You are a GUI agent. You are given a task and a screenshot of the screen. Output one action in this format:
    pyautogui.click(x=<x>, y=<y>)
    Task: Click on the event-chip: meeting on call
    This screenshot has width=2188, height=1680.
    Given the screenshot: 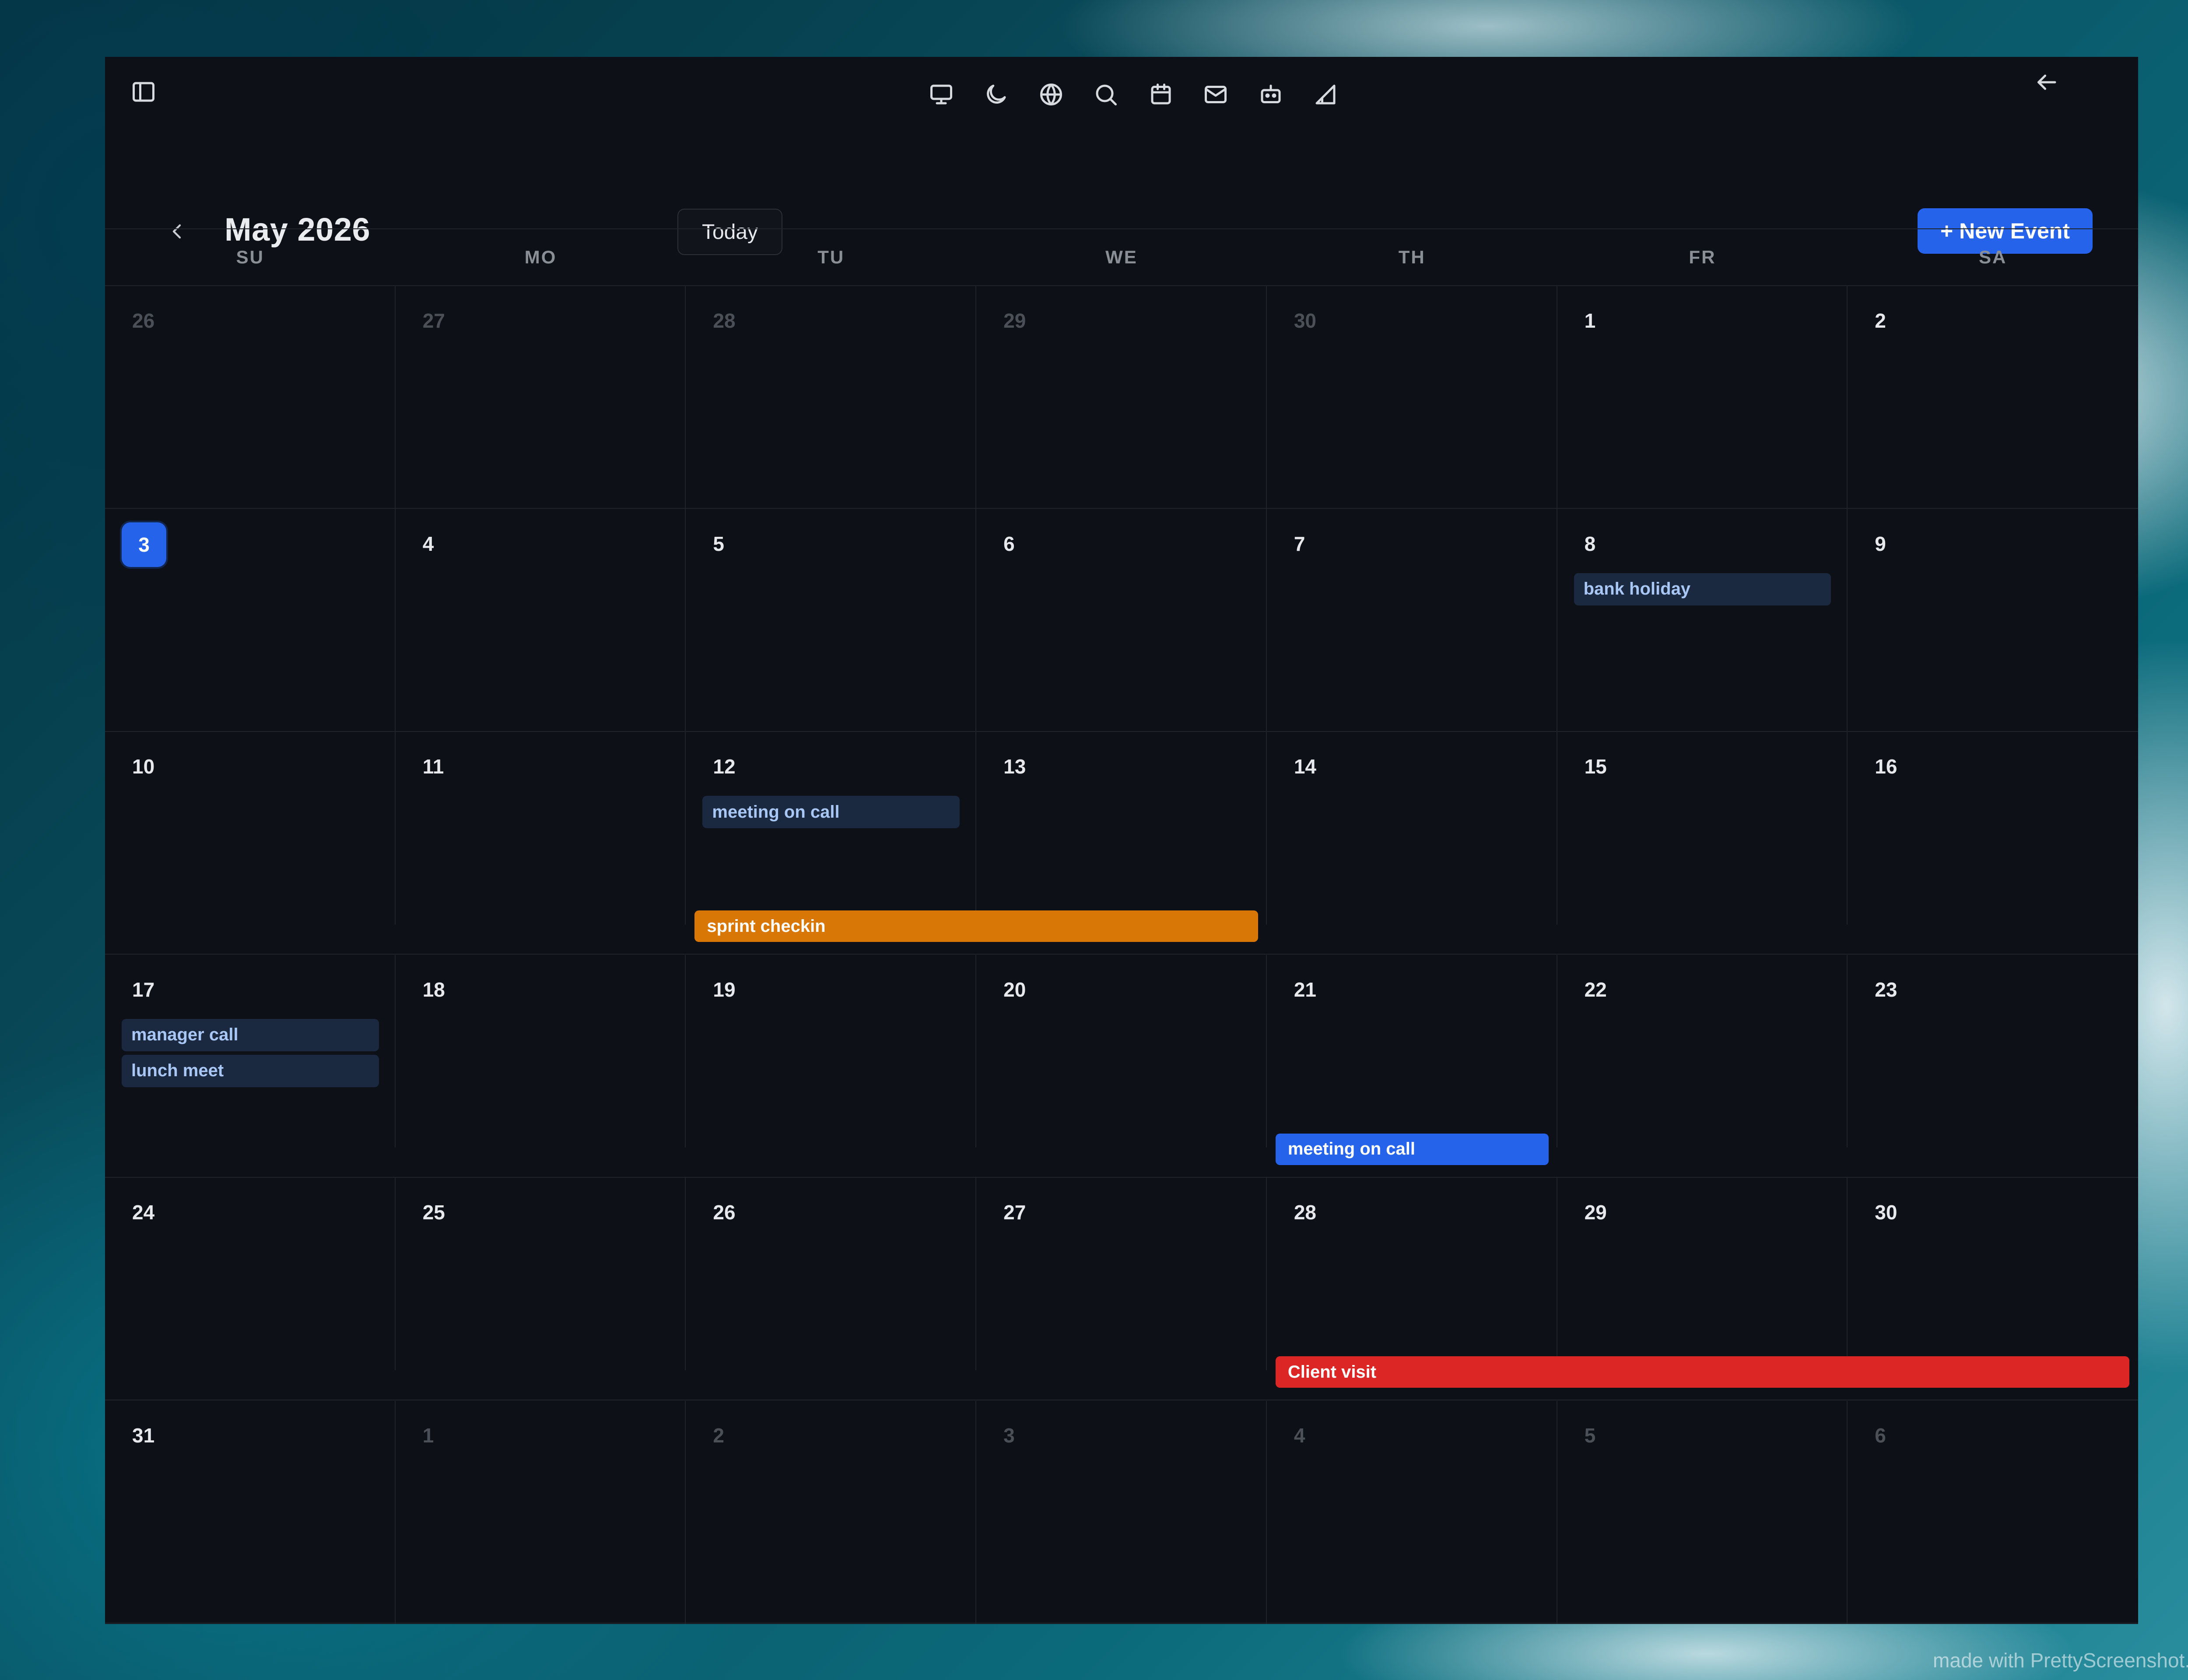 What is the action you would take?
    pyautogui.click(x=831, y=812)
    